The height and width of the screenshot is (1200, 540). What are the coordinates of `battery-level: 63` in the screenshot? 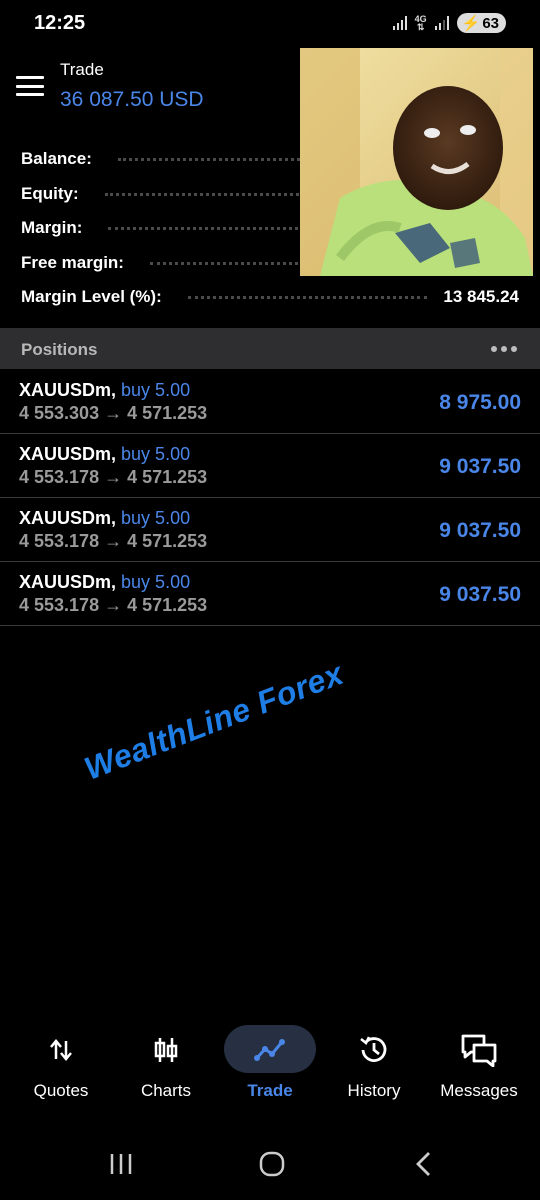 It's located at (490, 23).